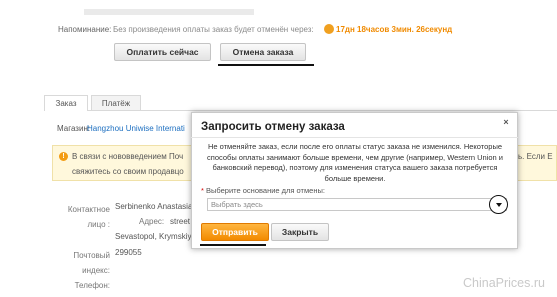  I want to click on dialog-divider, so click(354, 137).